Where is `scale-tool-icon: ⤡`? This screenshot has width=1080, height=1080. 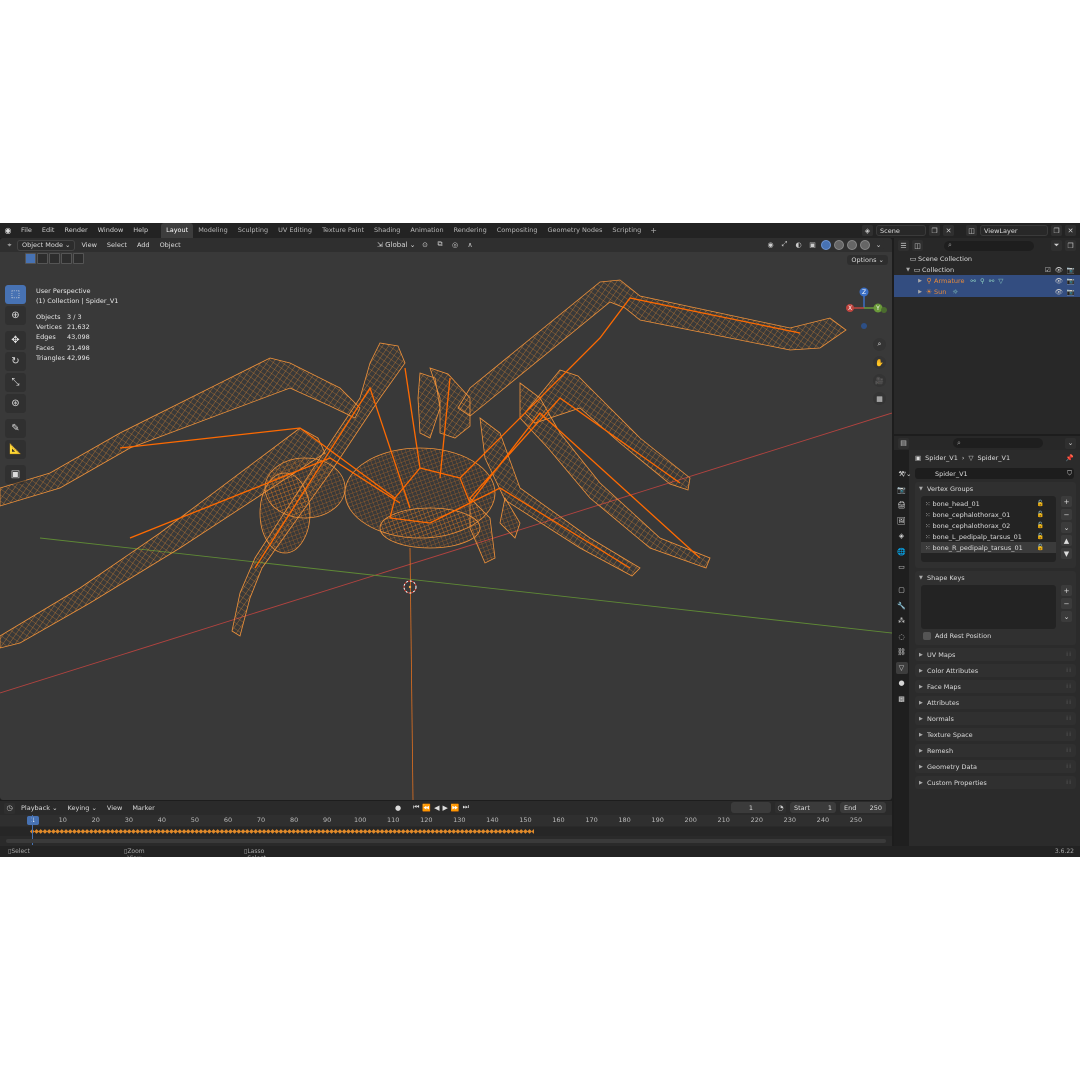 scale-tool-icon: ⤡ is located at coordinates (15, 382).